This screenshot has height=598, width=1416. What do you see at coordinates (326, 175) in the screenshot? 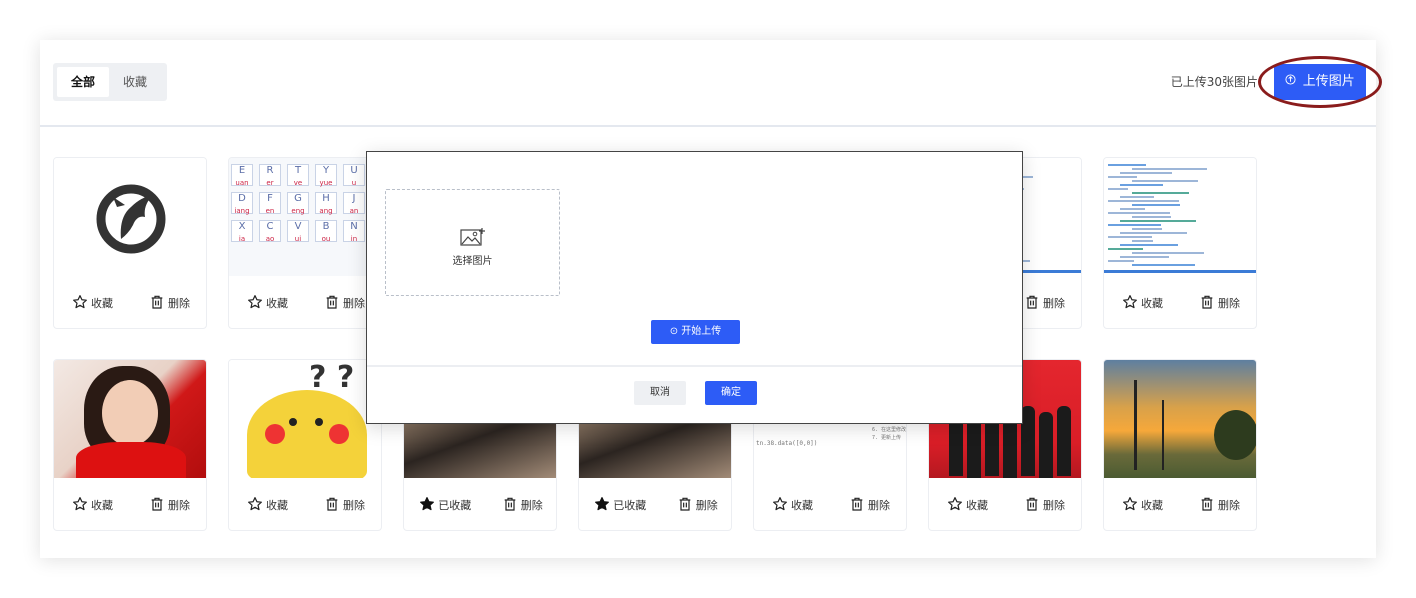
I see `keyboard-key: Yyue` at bounding box center [326, 175].